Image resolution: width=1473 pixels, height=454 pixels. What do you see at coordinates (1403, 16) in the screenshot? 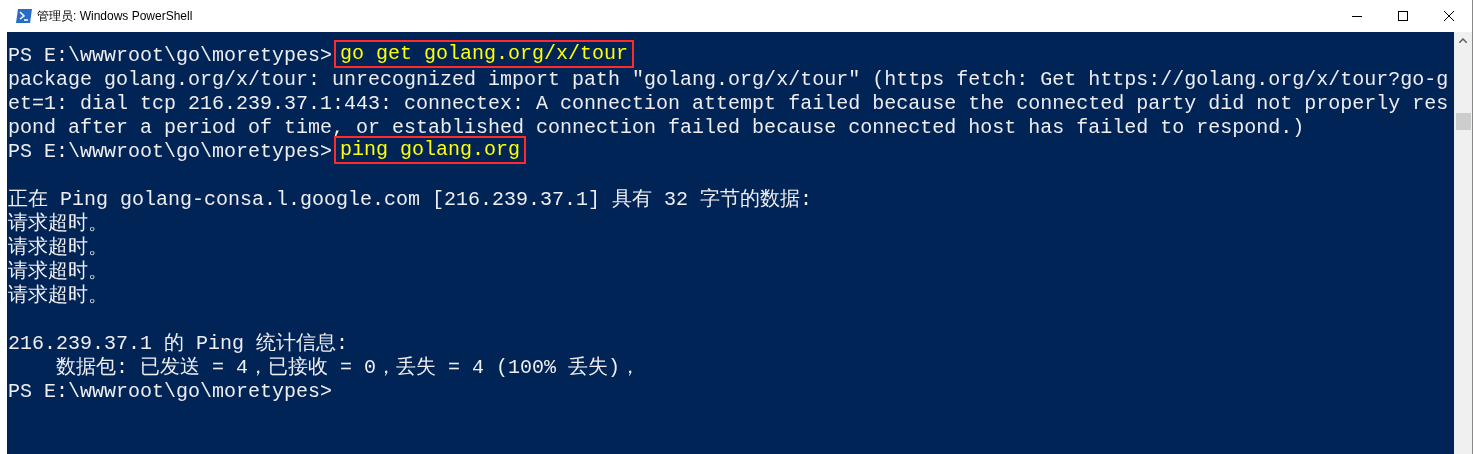
I see `maximize-icon` at bounding box center [1403, 16].